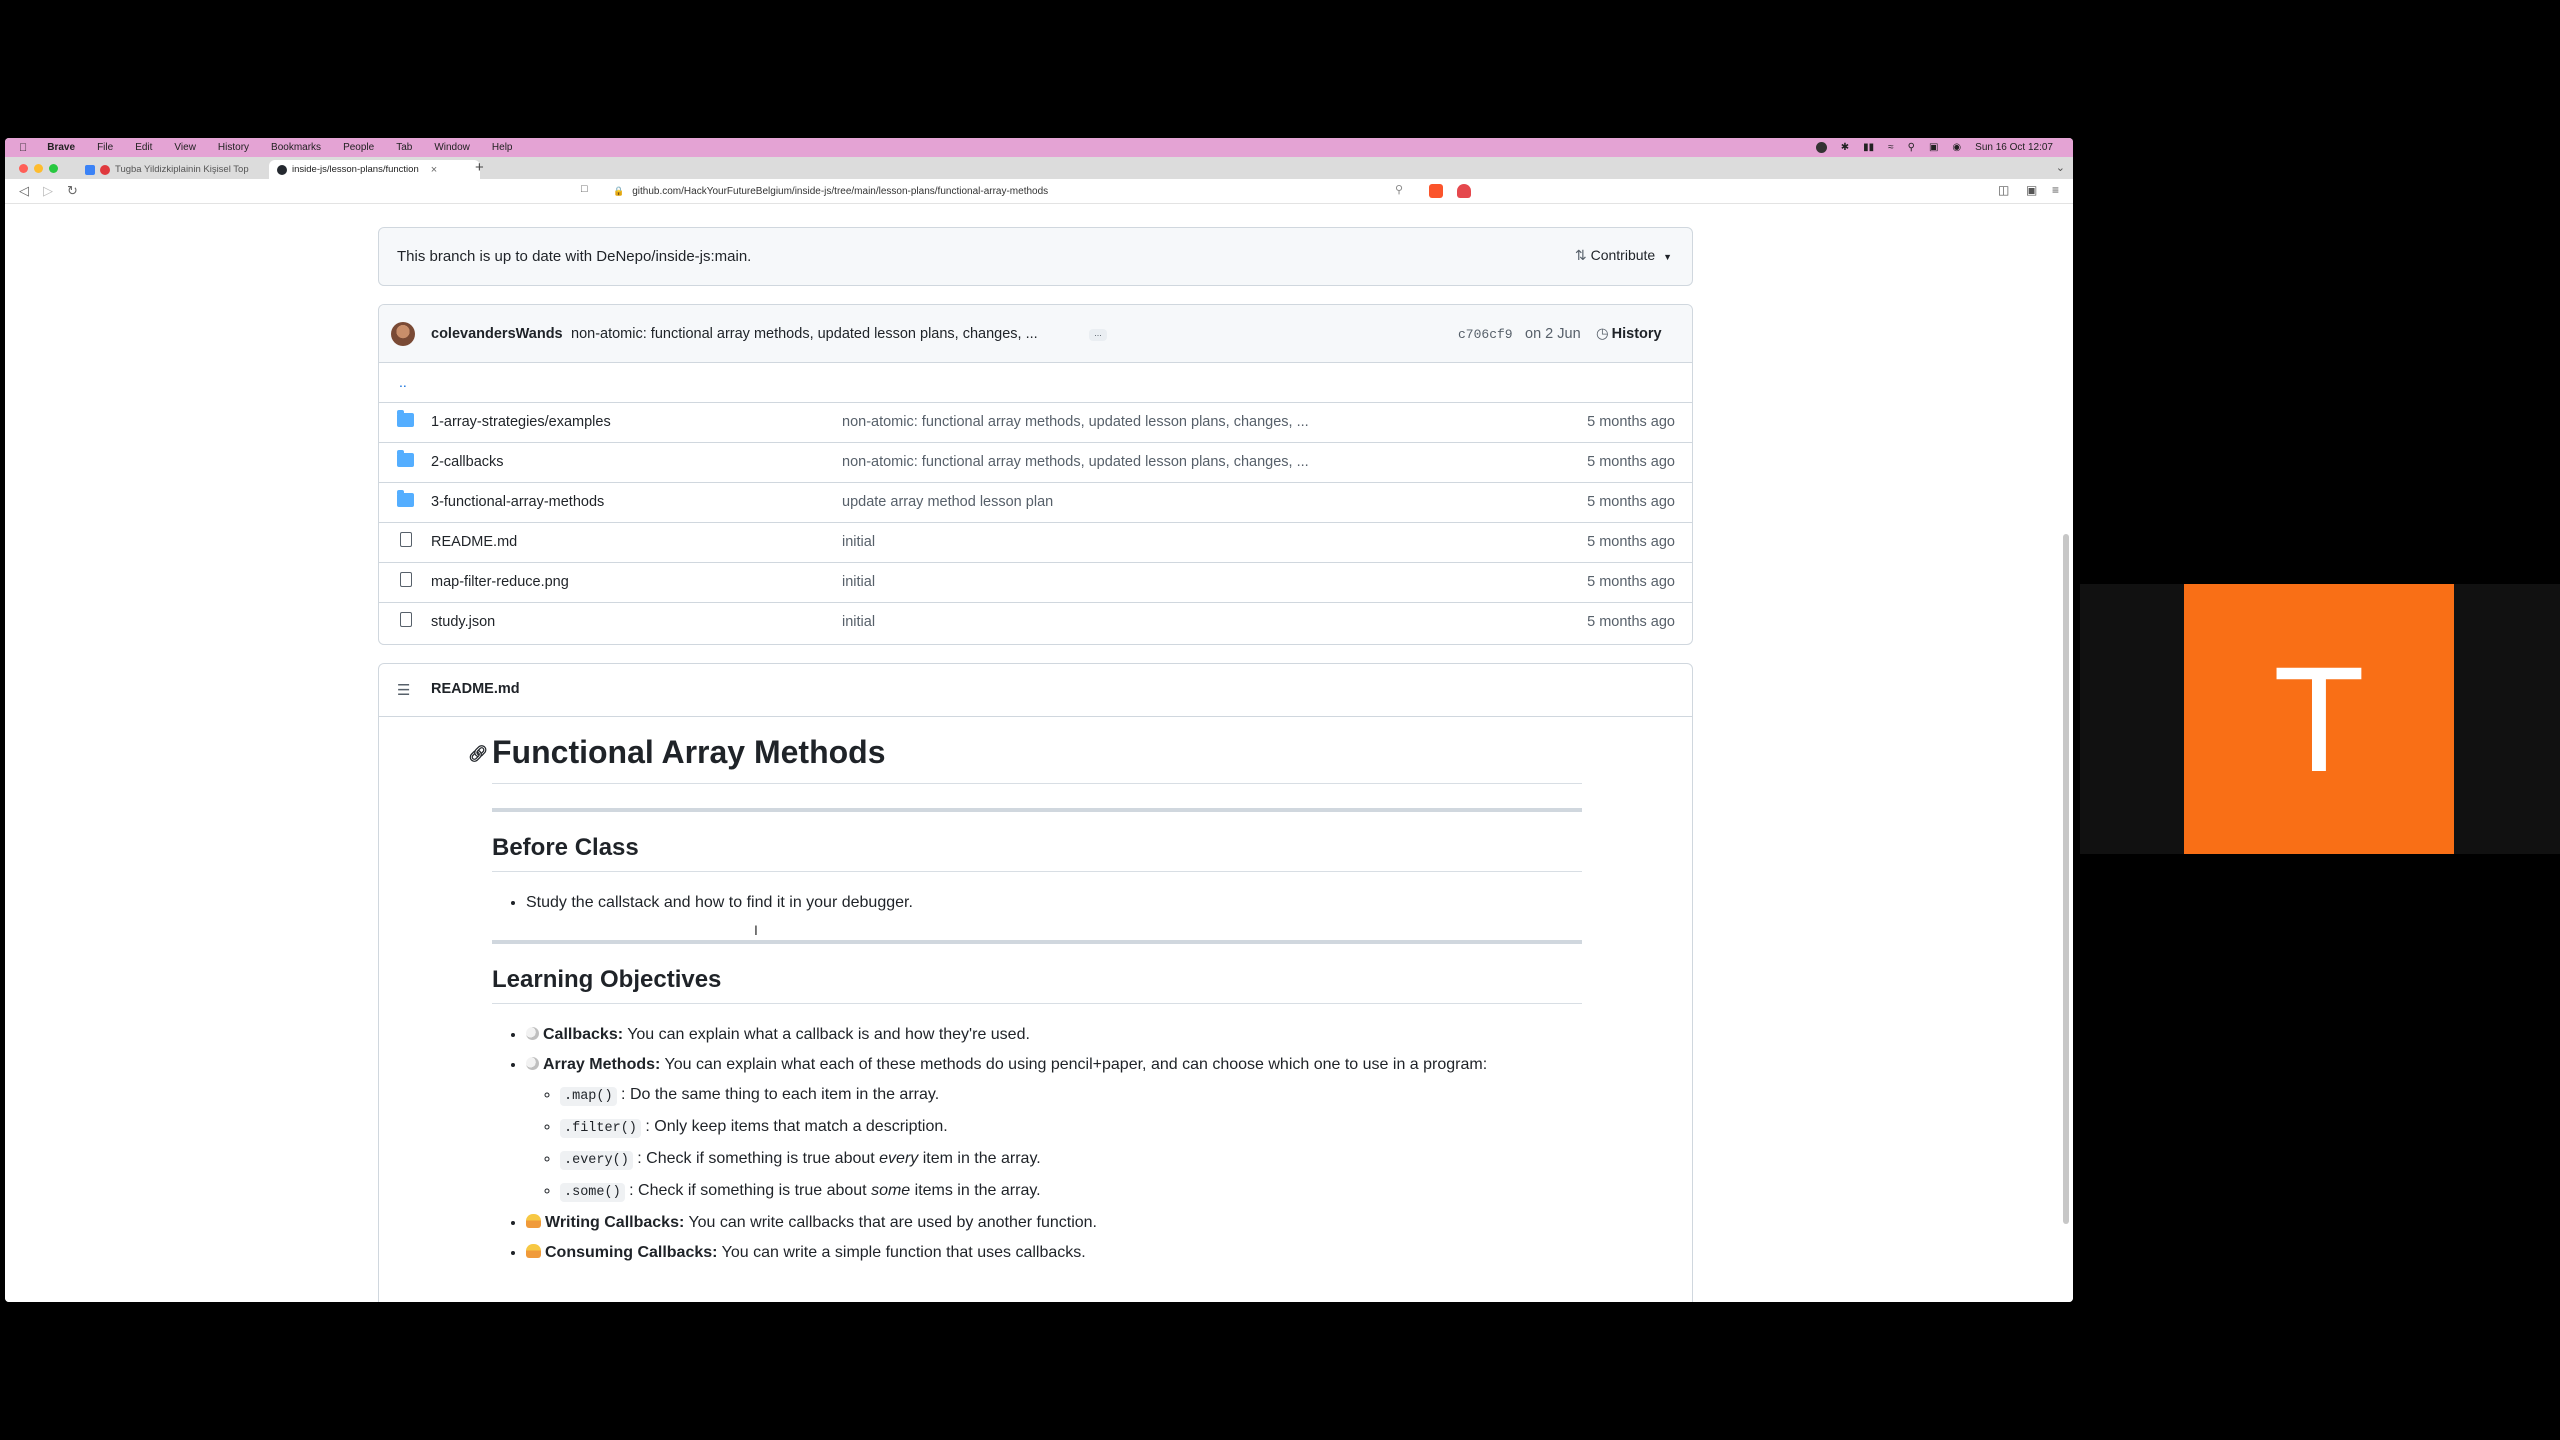 This screenshot has width=2560, height=1440. I want to click on battery-icon: ▮▮, so click(1868, 147).